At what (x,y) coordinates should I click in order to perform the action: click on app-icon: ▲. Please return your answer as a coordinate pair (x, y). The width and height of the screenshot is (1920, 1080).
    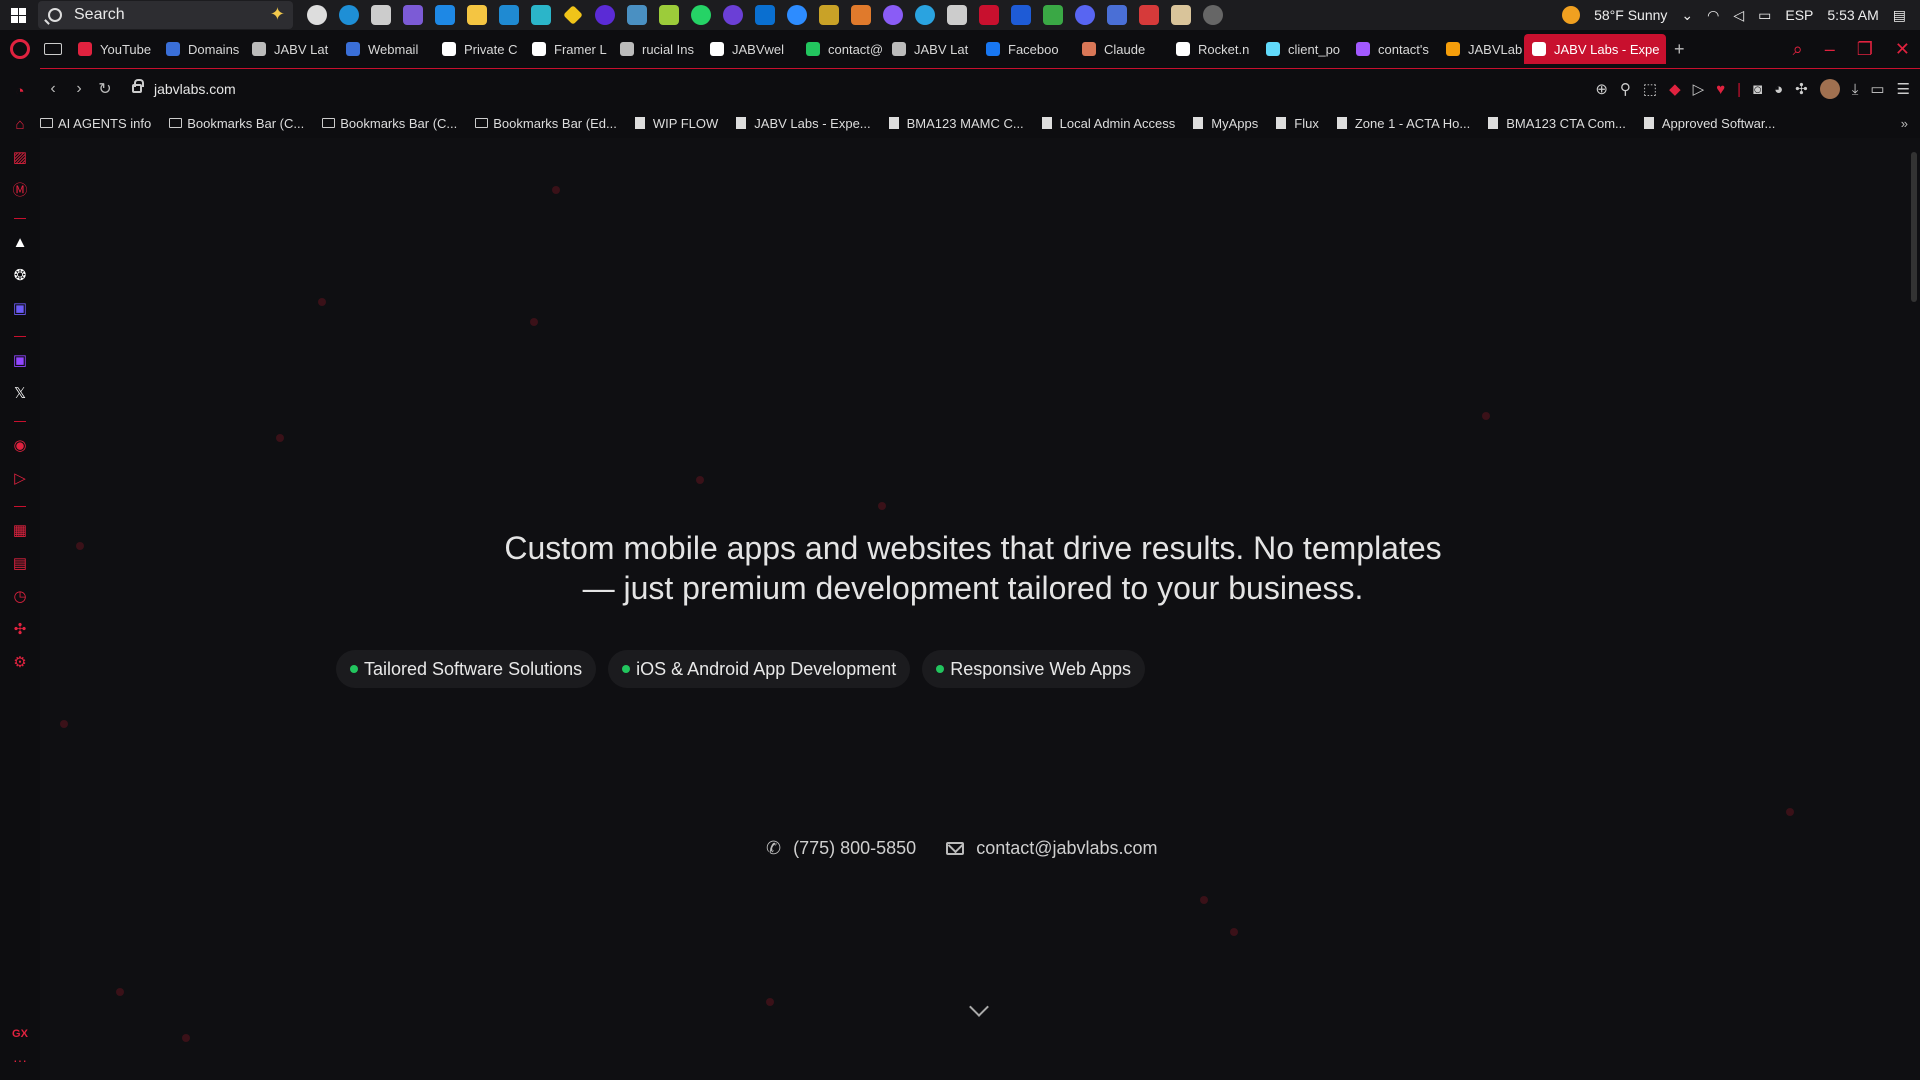
    Looking at the image, I should click on (20, 243).